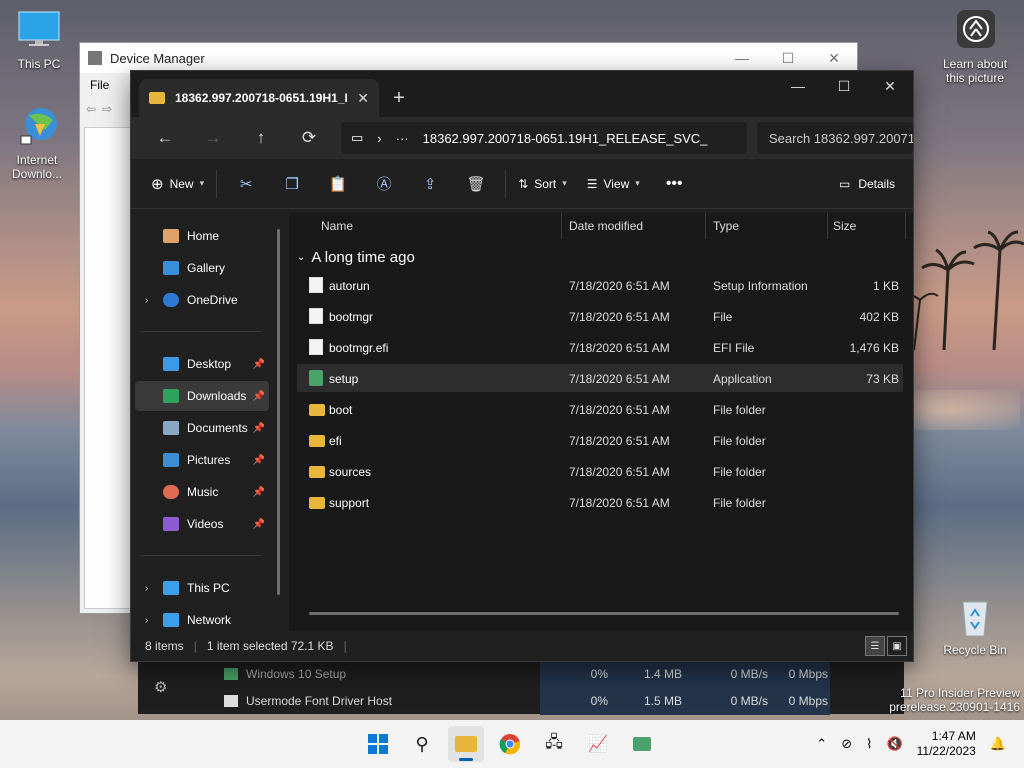 Image resolution: width=1024 pixels, height=768 pixels. I want to click on new-tab-button: +, so click(399, 98).